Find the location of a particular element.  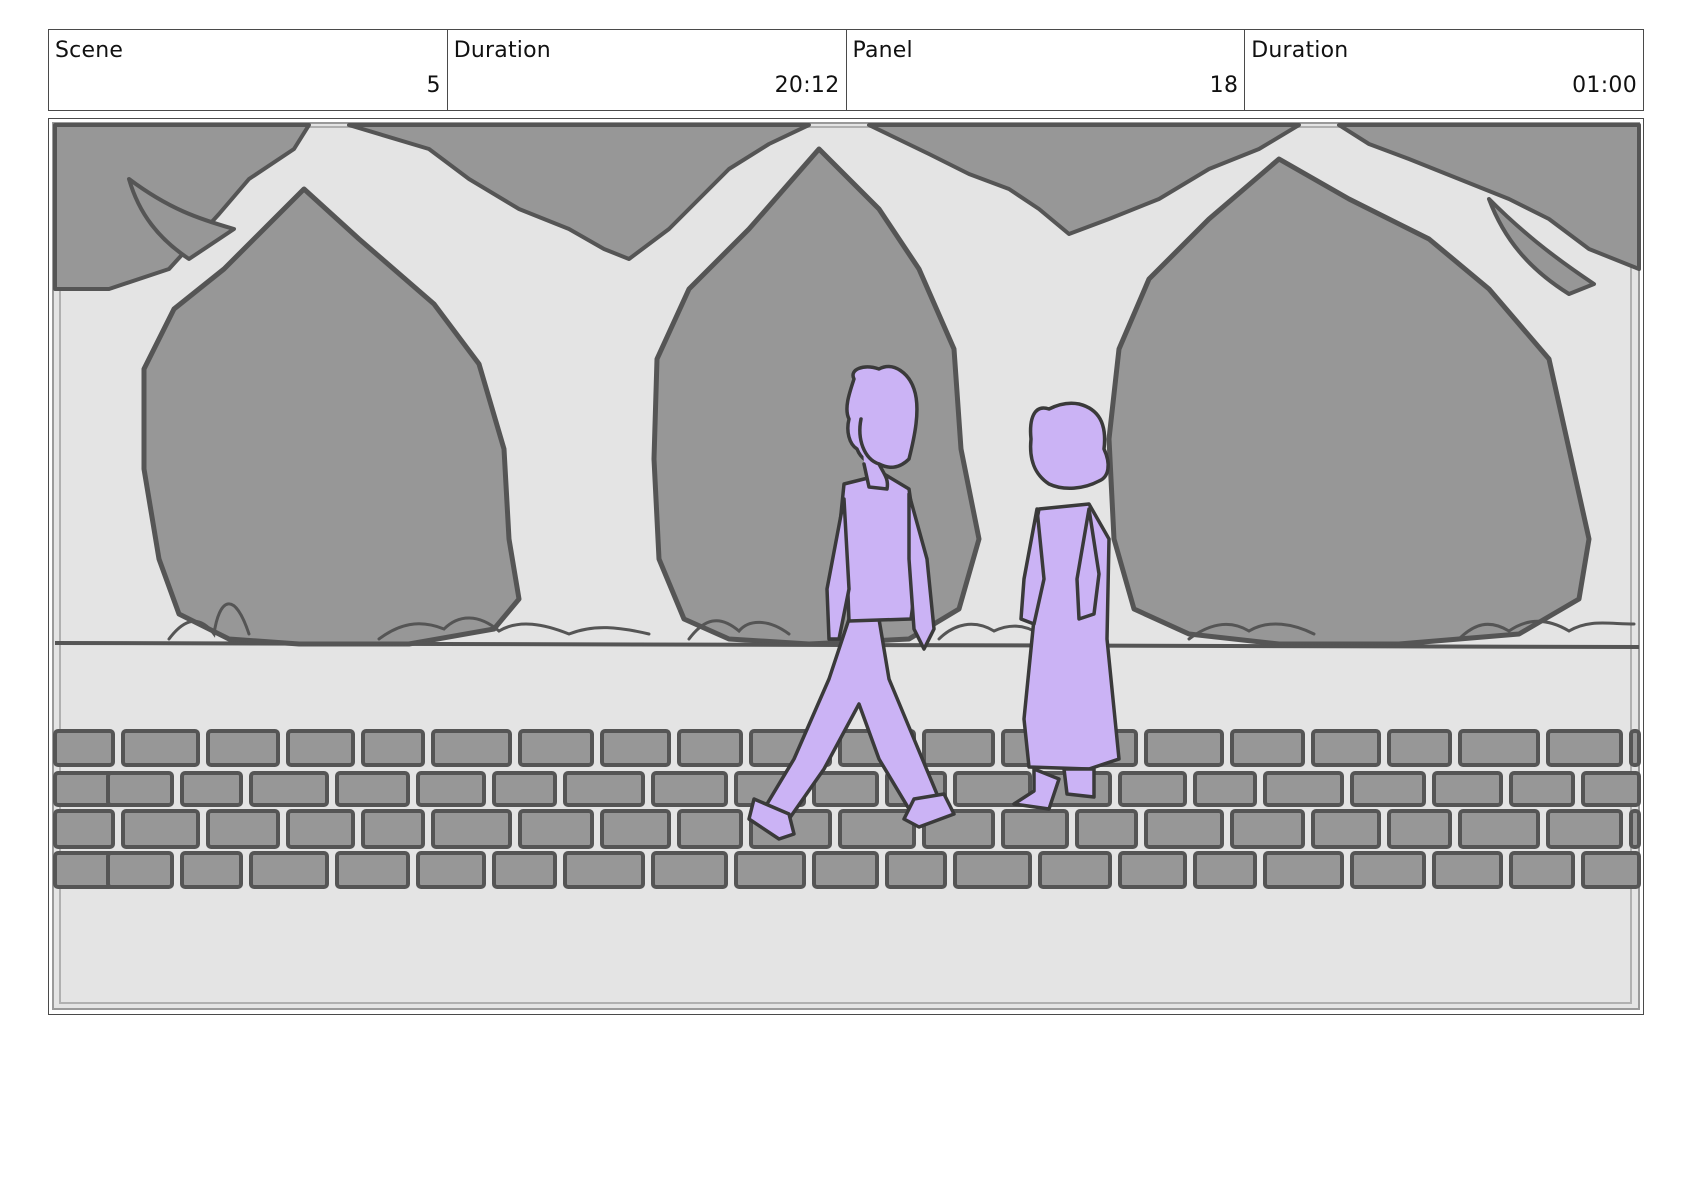

panel-value: 18 is located at coordinates (1224, 85).